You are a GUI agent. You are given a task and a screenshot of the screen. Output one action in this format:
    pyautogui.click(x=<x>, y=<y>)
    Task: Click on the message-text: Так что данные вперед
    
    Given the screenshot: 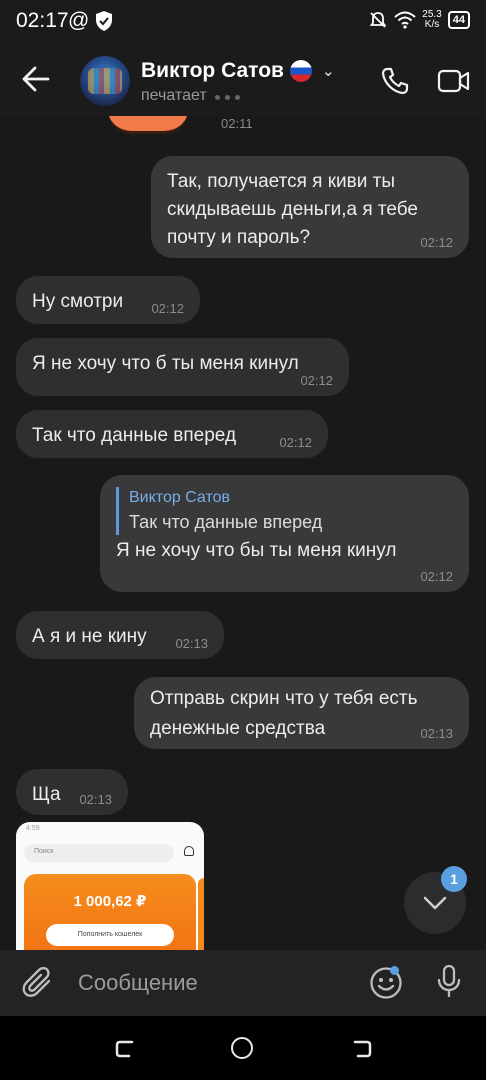 What is the action you would take?
    pyautogui.click(x=134, y=435)
    